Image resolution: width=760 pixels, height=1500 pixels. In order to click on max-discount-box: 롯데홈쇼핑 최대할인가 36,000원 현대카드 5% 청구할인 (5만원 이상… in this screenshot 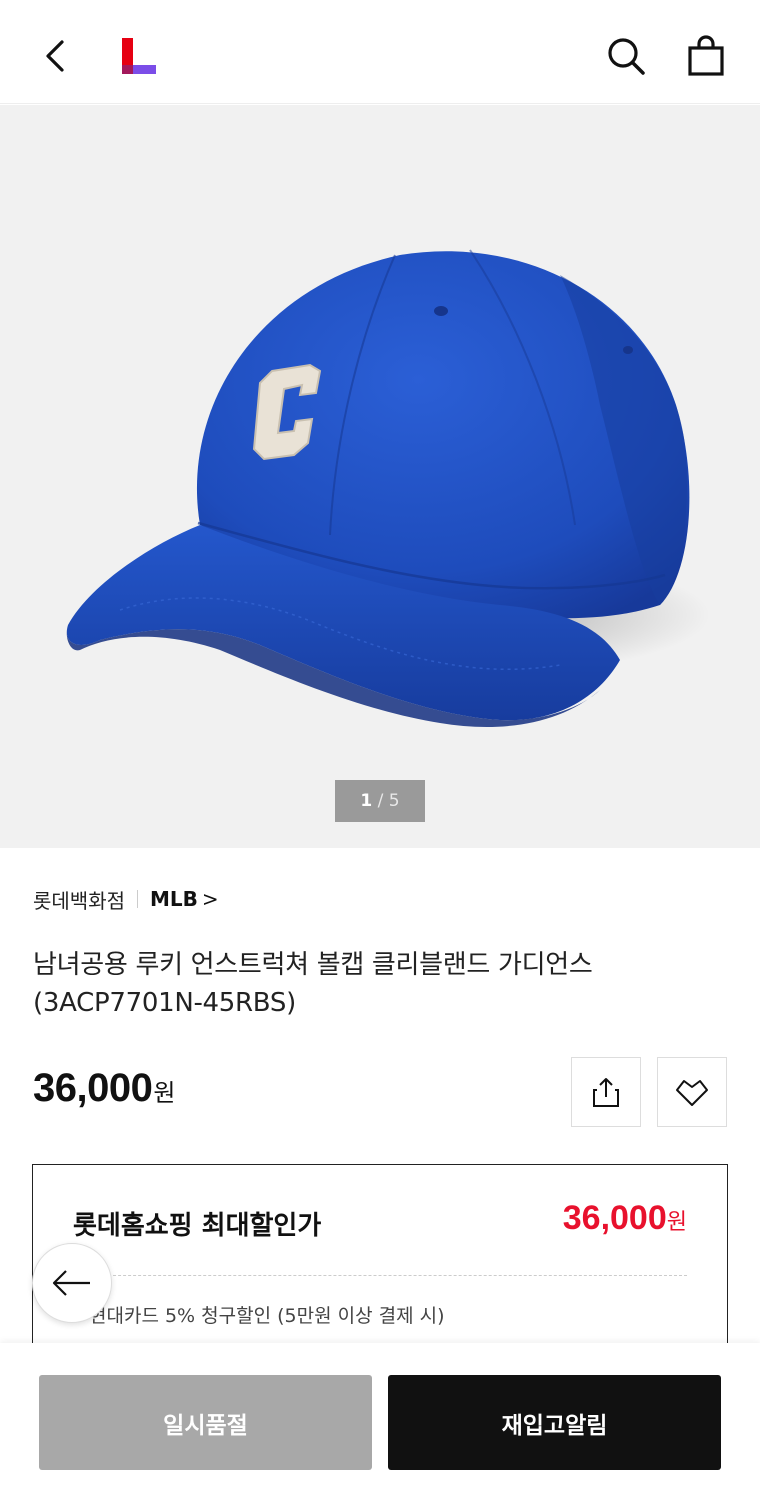, I will do `click(380, 1264)`.